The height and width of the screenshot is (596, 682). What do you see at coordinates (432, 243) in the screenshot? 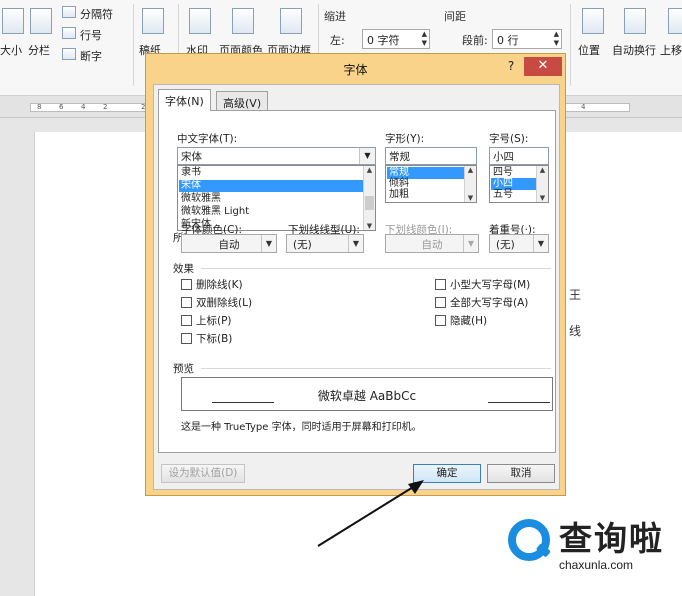
I see `underline-color-select: 自动 ▼` at bounding box center [432, 243].